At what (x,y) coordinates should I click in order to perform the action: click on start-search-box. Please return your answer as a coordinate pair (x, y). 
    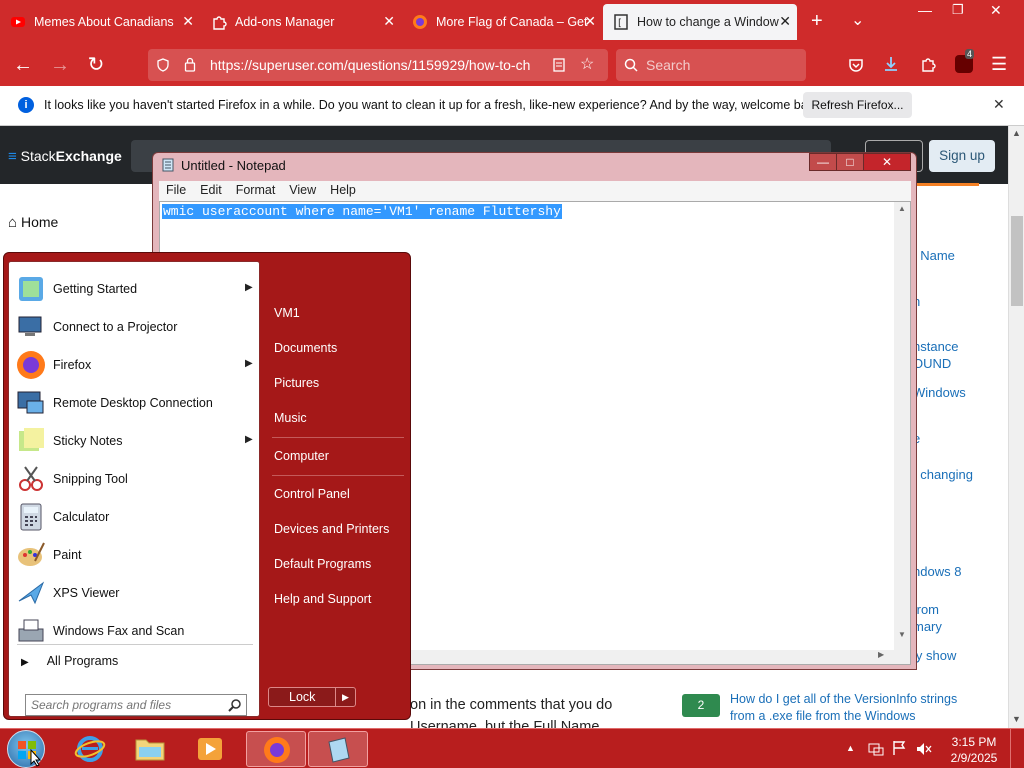
    Looking at the image, I should click on (136, 705).